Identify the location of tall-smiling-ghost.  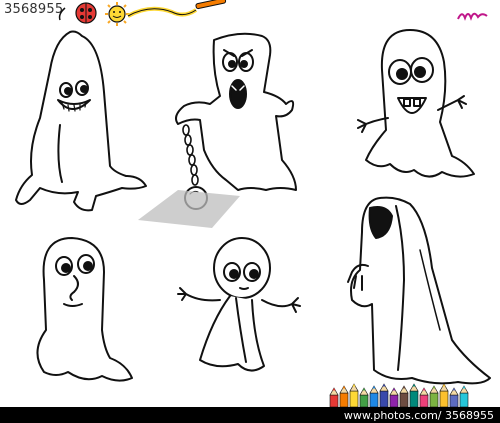
(81, 121).